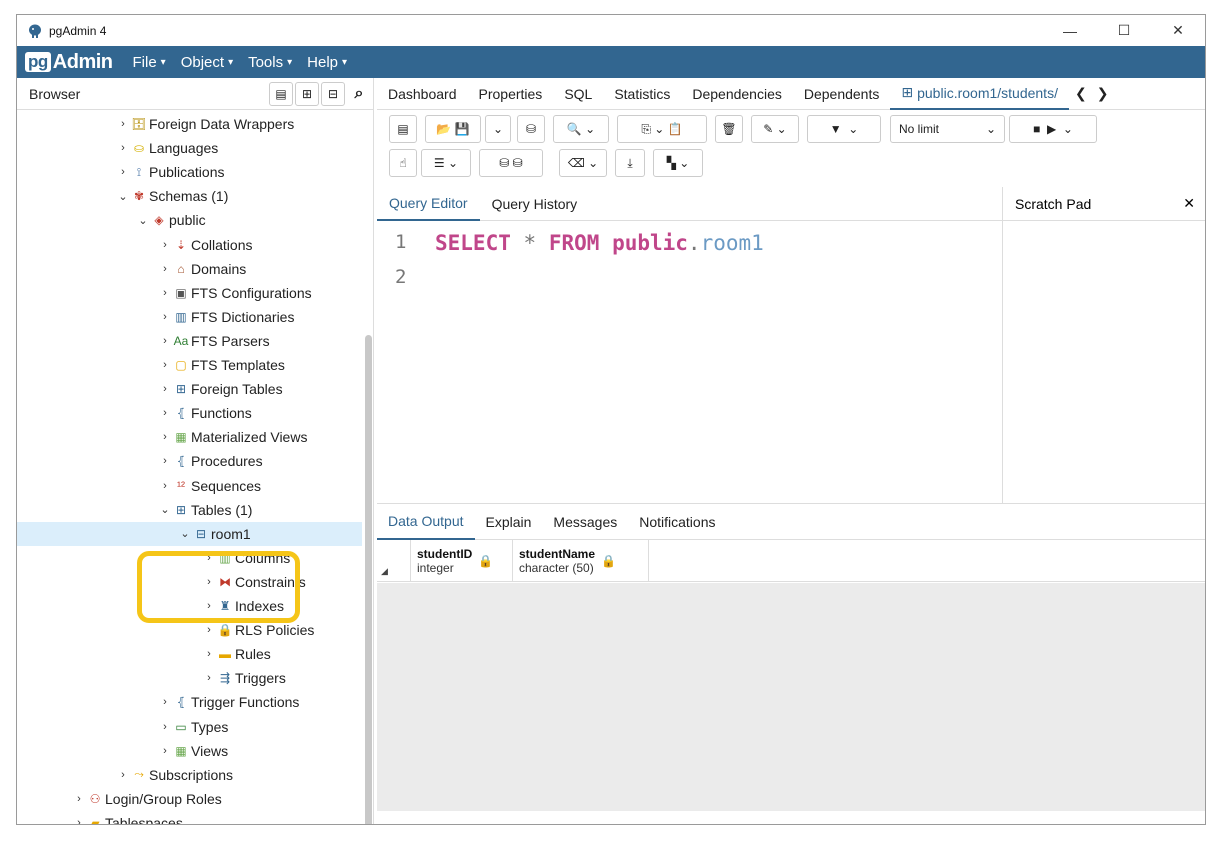 The width and height of the screenshot is (1232, 845). What do you see at coordinates (462, 561) in the screenshot?
I see `column-header: studentID integer 🔒` at bounding box center [462, 561].